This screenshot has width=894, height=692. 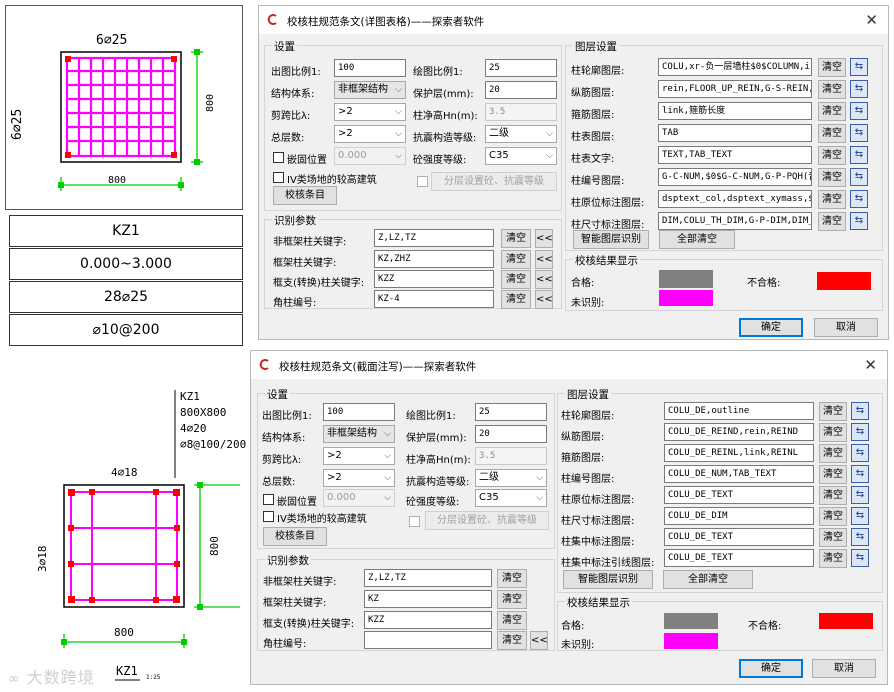 I want to click on layer-row-input: COLU_DE,outline, so click(x=739, y=411).